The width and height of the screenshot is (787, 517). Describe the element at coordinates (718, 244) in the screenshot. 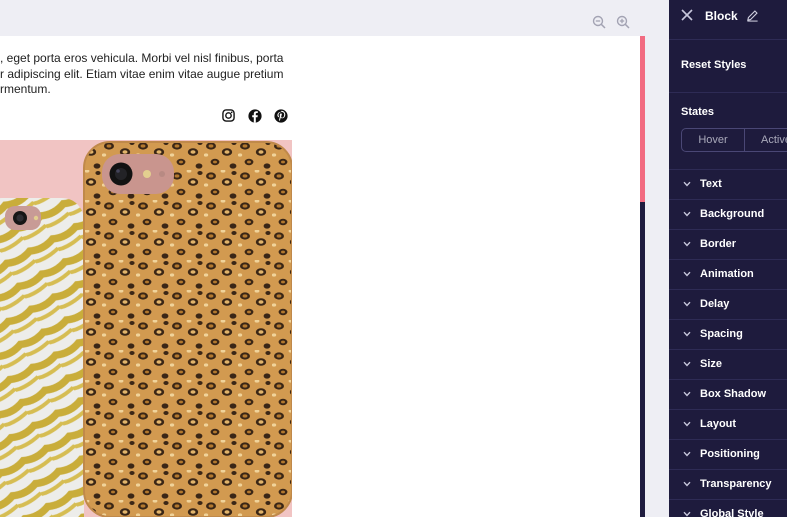

I see `section-label: Border` at that location.